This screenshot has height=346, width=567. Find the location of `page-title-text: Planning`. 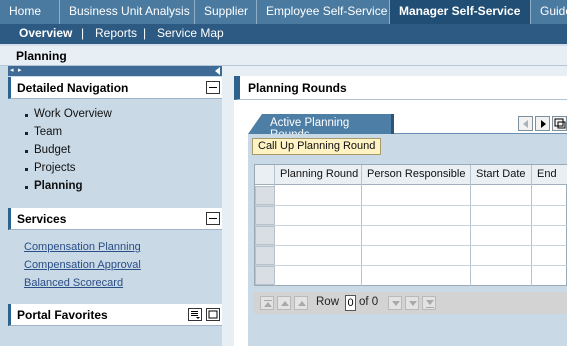

page-title-text: Planning is located at coordinates (41, 56).